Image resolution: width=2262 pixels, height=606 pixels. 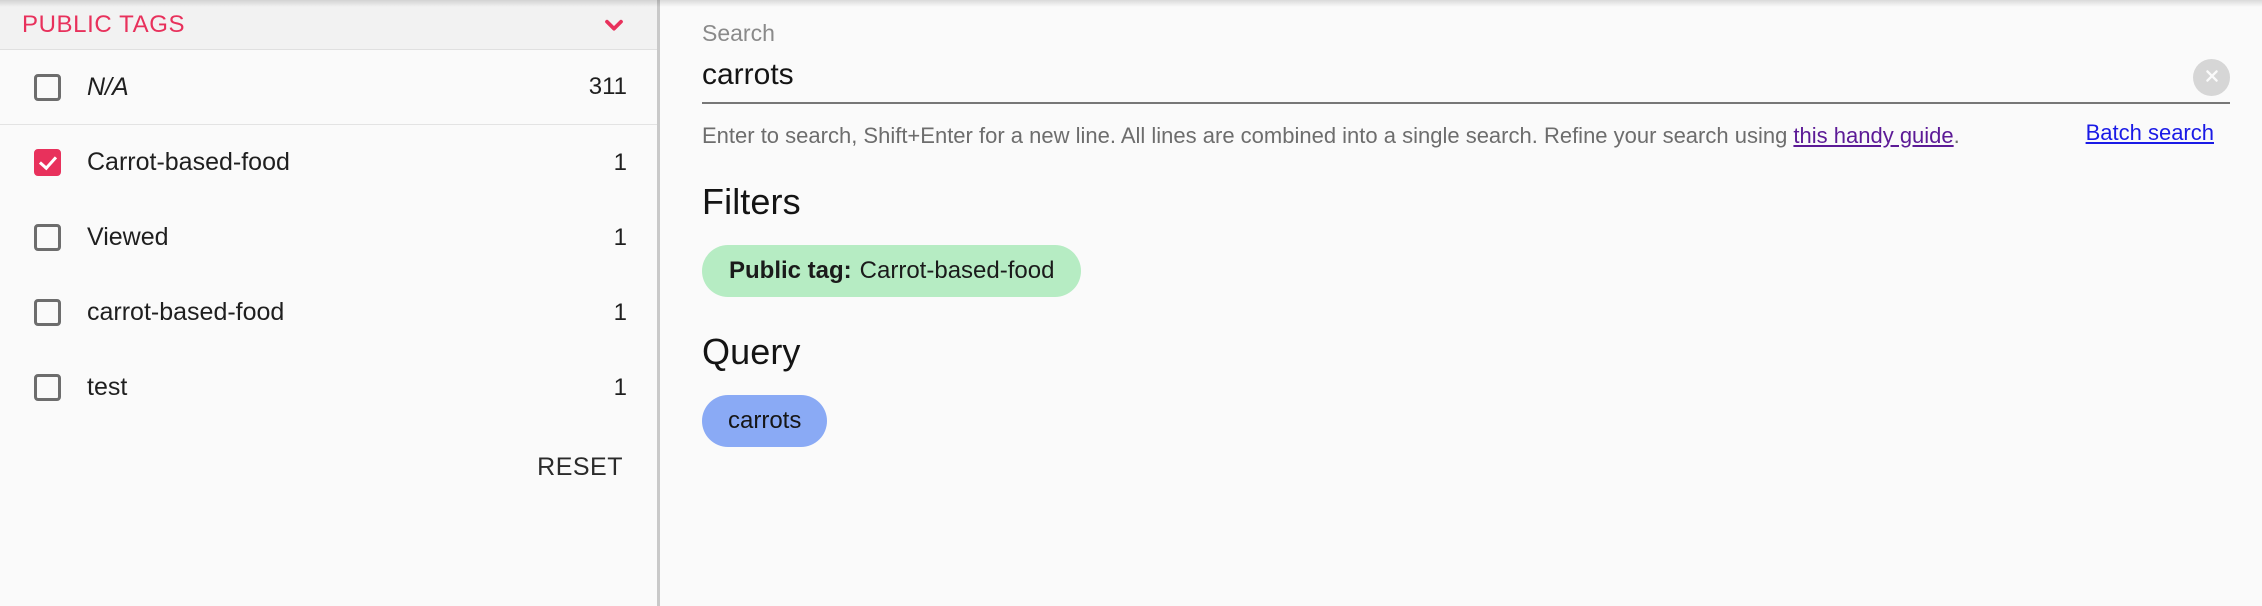 I want to click on query-heading: Query, so click(x=751, y=352).